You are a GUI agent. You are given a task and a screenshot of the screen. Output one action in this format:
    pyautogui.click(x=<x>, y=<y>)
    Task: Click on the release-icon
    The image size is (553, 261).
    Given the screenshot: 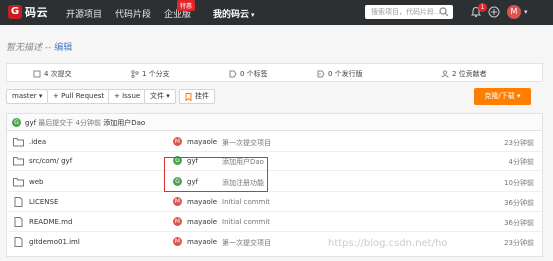 What is the action you would take?
    pyautogui.click(x=321, y=74)
    